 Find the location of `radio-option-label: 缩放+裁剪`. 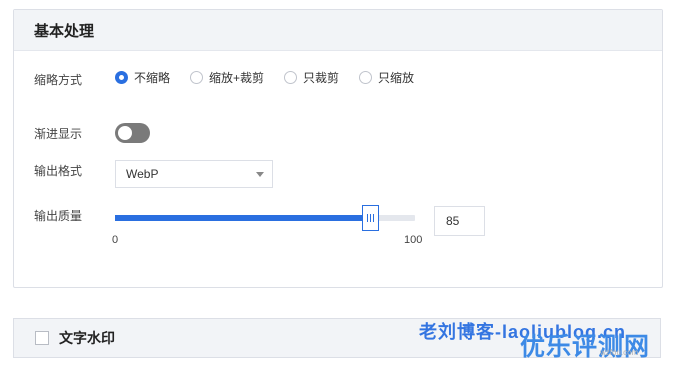

radio-option-label: 缩放+裁剪 is located at coordinates (237, 78).